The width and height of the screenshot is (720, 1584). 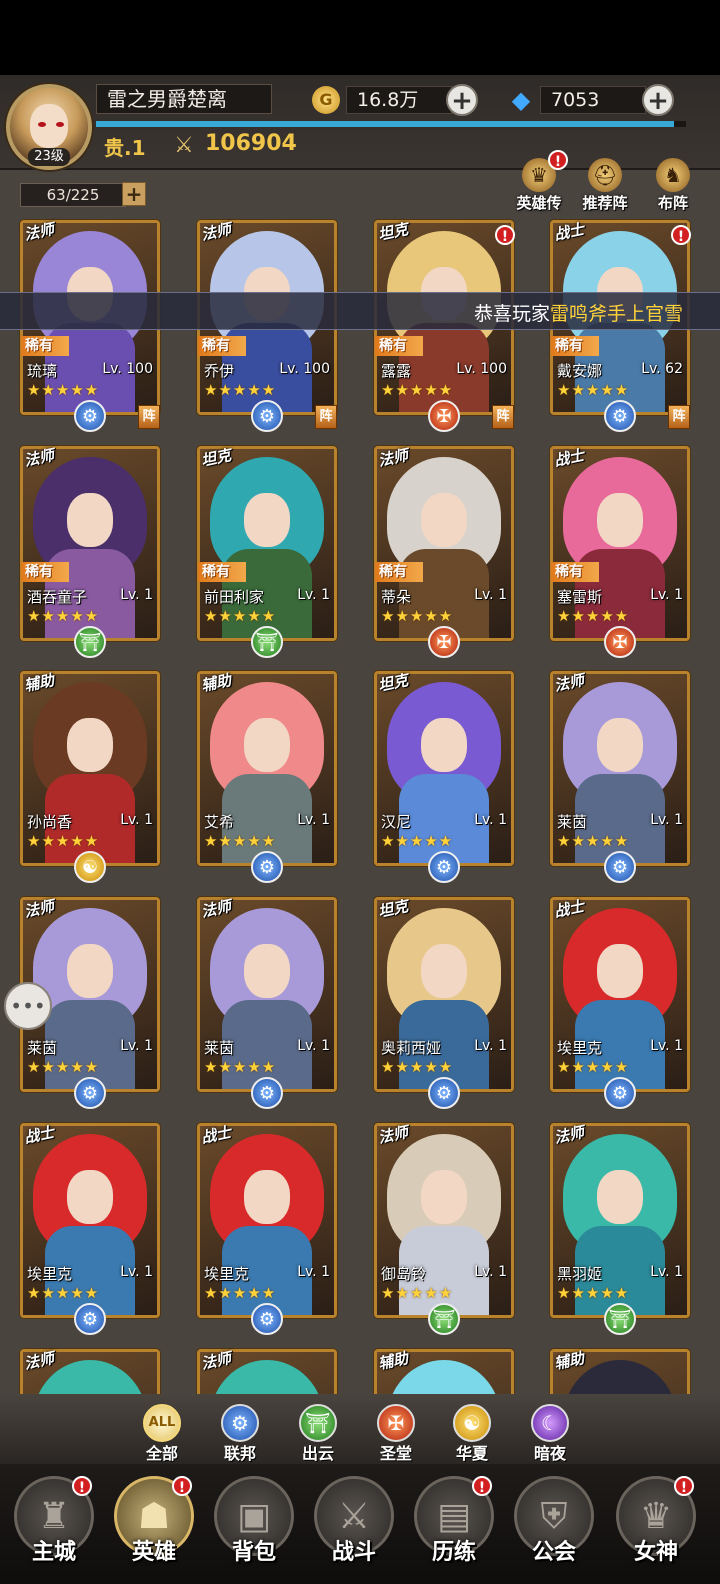 I want to click on expand-slots-button: +, so click(x=134, y=194).